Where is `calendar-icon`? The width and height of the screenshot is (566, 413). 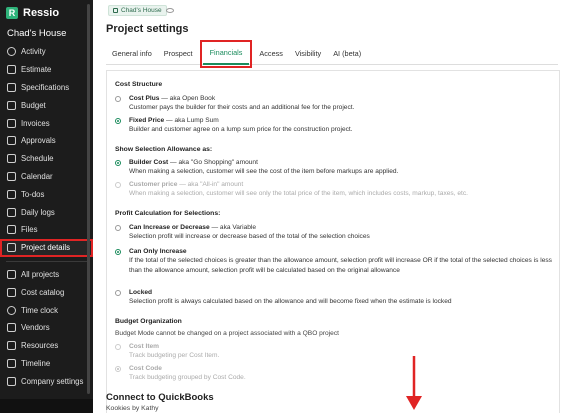
calendar-icon is located at coordinates (11, 176).